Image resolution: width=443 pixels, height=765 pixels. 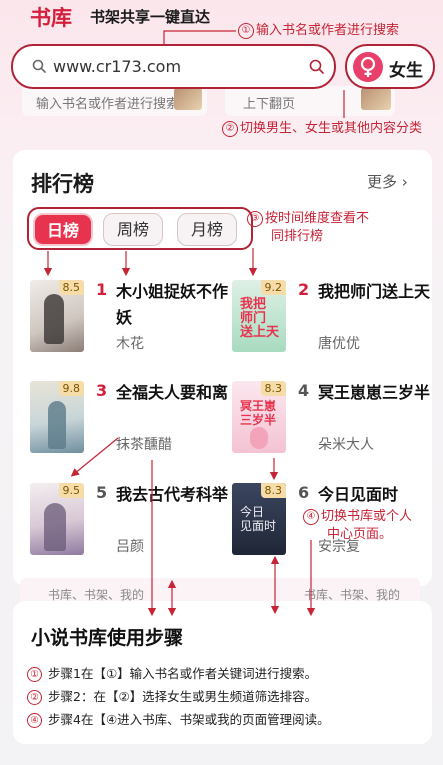 What do you see at coordinates (374, 495) in the screenshot?
I see `book-title: 今日见面时` at bounding box center [374, 495].